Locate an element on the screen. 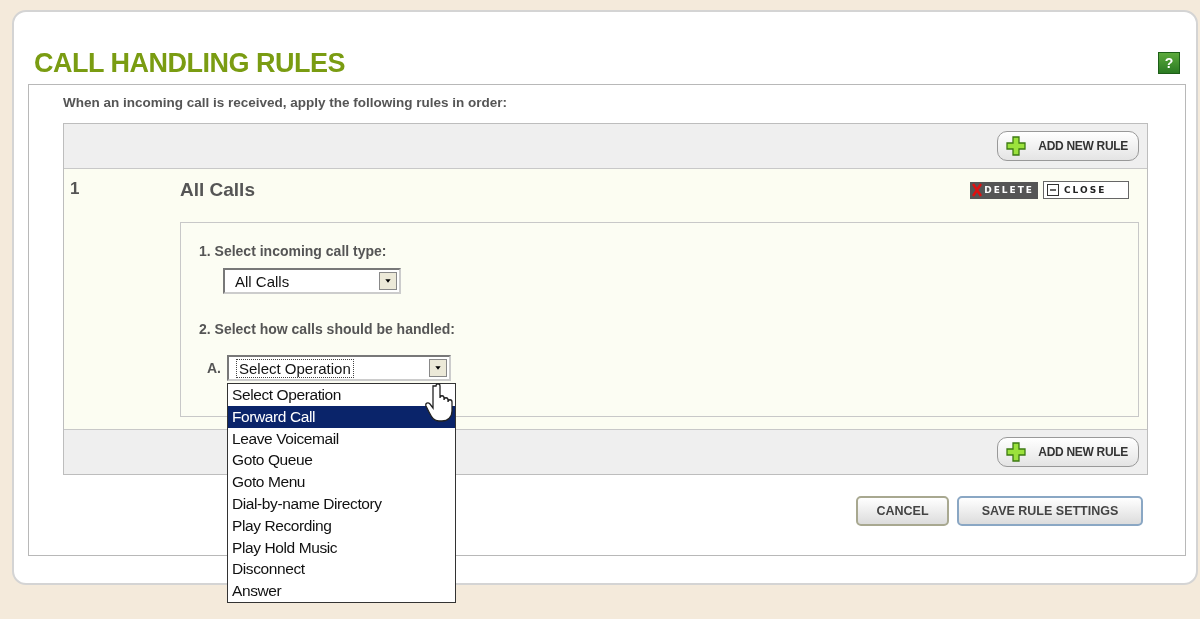  instruction-text: When an incoming call is received, apply the following rules in order: is located at coordinates (286, 102).